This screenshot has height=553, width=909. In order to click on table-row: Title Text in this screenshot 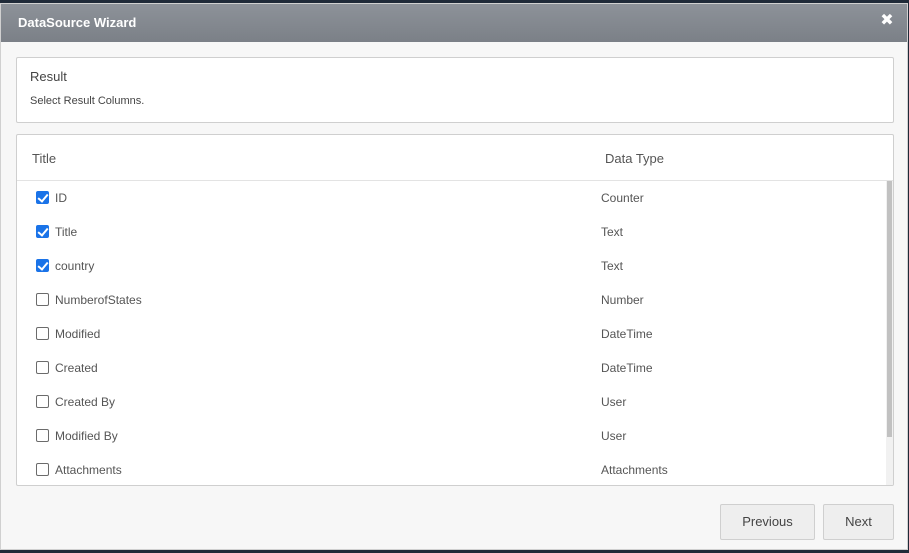, I will do `click(452, 232)`.